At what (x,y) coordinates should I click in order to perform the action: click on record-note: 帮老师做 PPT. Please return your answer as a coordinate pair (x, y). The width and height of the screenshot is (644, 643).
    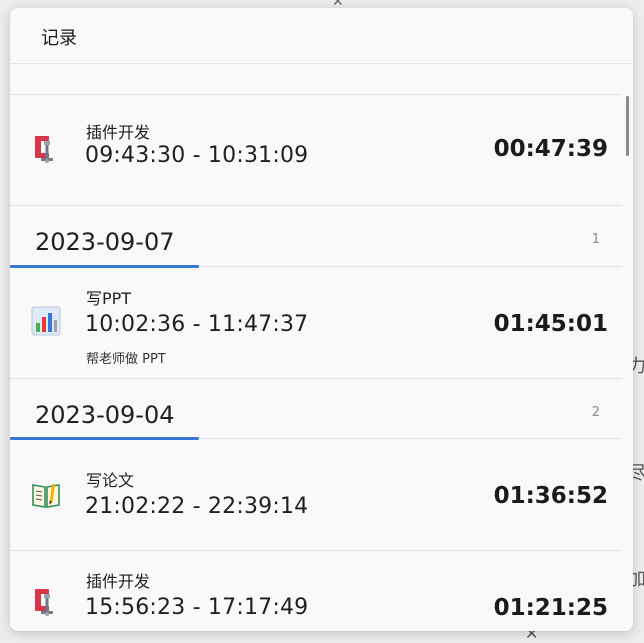
    Looking at the image, I should click on (126, 359).